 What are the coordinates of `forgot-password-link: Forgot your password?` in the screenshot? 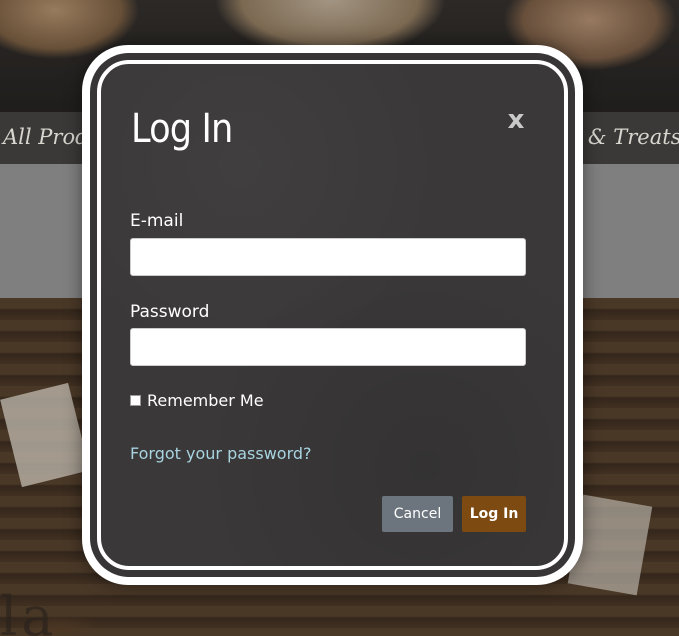 It's located at (221, 453).